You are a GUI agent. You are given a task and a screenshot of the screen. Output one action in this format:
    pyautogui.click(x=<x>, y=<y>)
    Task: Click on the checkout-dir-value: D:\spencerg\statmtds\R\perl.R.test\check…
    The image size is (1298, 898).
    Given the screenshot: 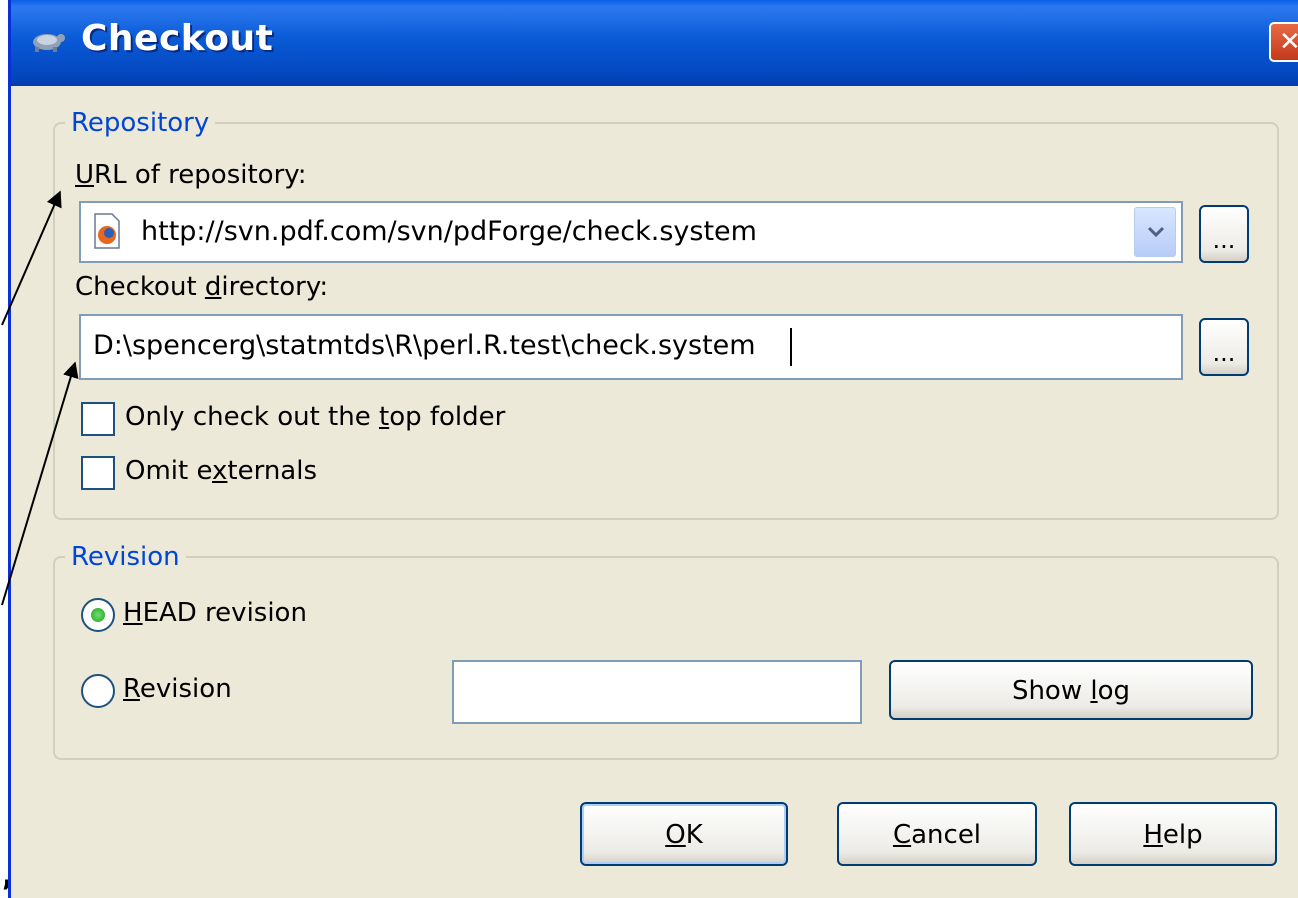 What is the action you would take?
    pyautogui.click(x=424, y=345)
    